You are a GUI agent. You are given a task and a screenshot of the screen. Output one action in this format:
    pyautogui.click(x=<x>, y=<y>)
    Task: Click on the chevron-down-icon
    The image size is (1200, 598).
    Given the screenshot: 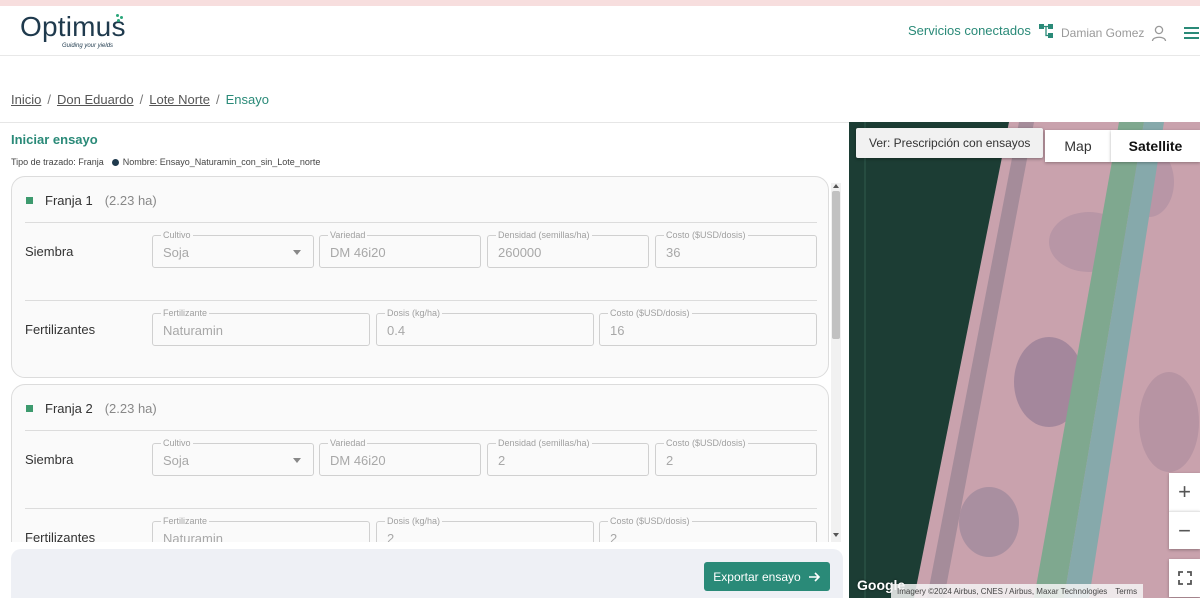 What is the action you would take?
    pyautogui.click(x=297, y=460)
    